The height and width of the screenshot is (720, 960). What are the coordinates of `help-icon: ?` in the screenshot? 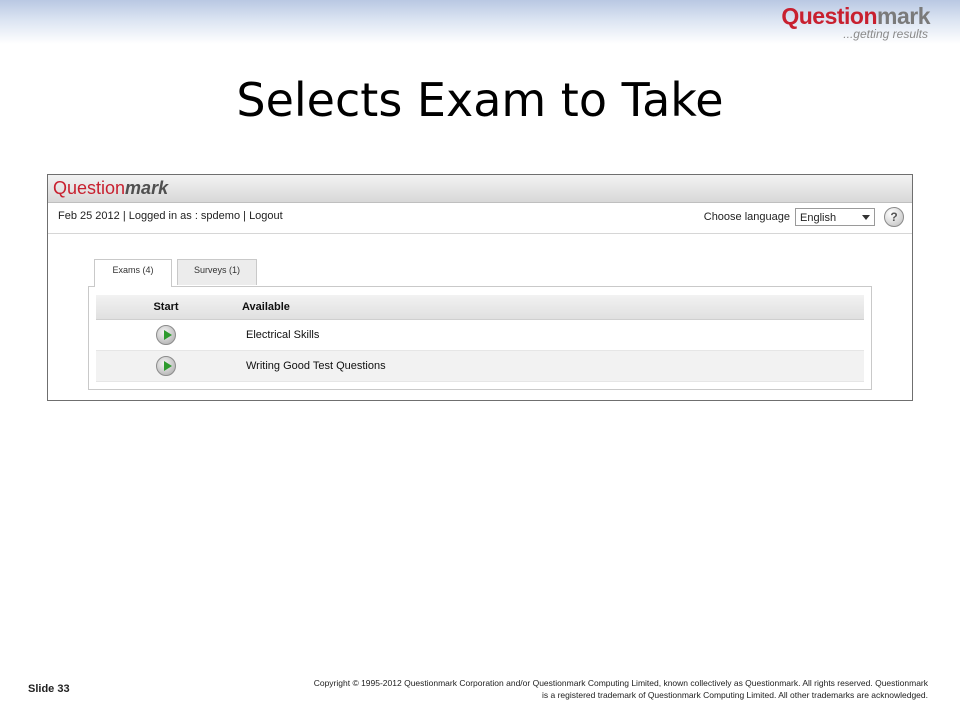 It's located at (894, 217).